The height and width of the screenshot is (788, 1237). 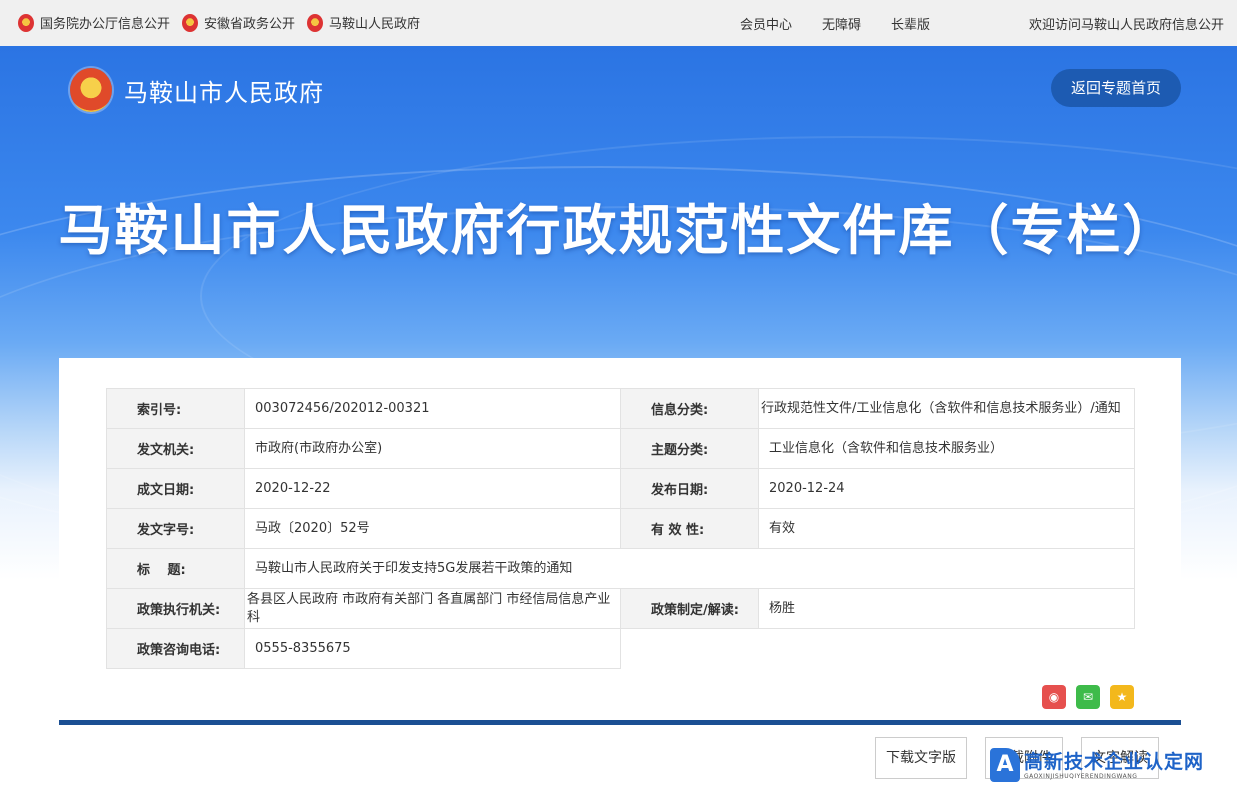 I want to click on published-date-label: 发布日期:, so click(x=689, y=488).